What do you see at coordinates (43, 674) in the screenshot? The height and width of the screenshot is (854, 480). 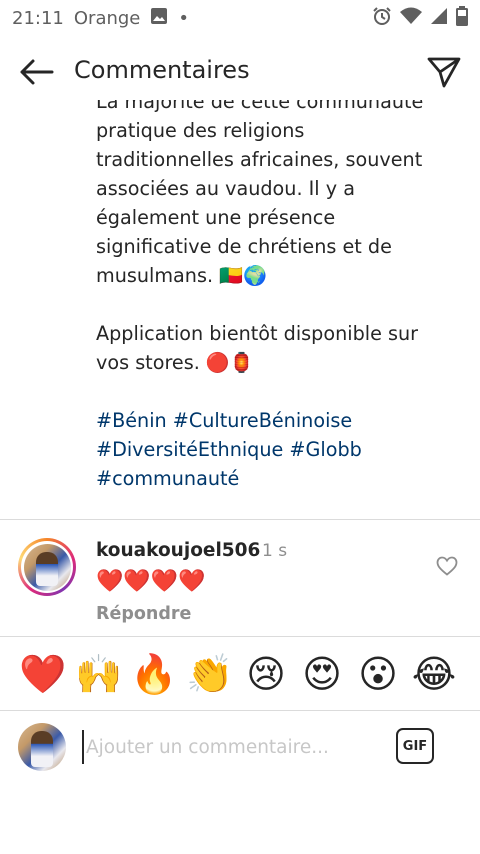 I see `reaction-heart: ❤️` at bounding box center [43, 674].